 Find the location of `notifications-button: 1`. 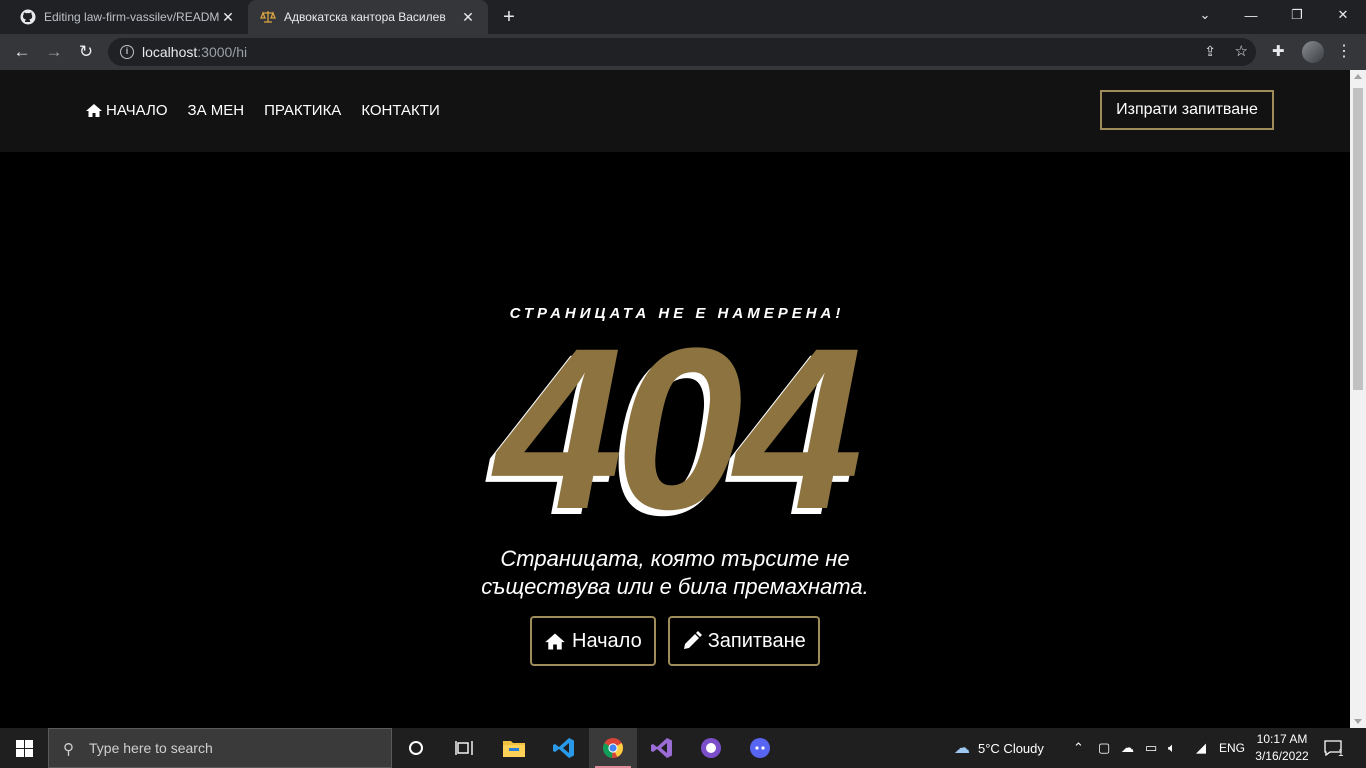

notifications-button: 1 is located at coordinates (1334, 748).